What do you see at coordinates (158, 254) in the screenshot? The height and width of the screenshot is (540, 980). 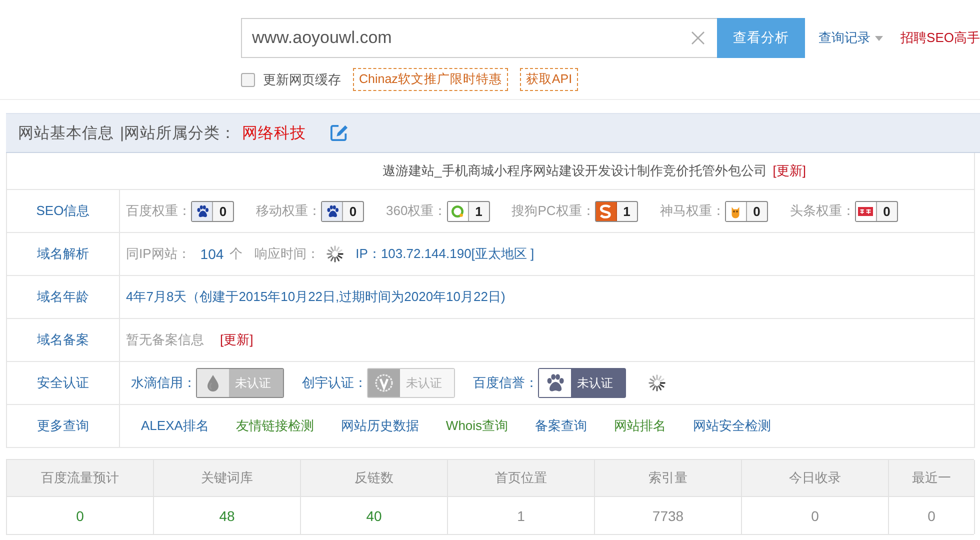 I see `same-ip-label: 同IP网站：` at bounding box center [158, 254].